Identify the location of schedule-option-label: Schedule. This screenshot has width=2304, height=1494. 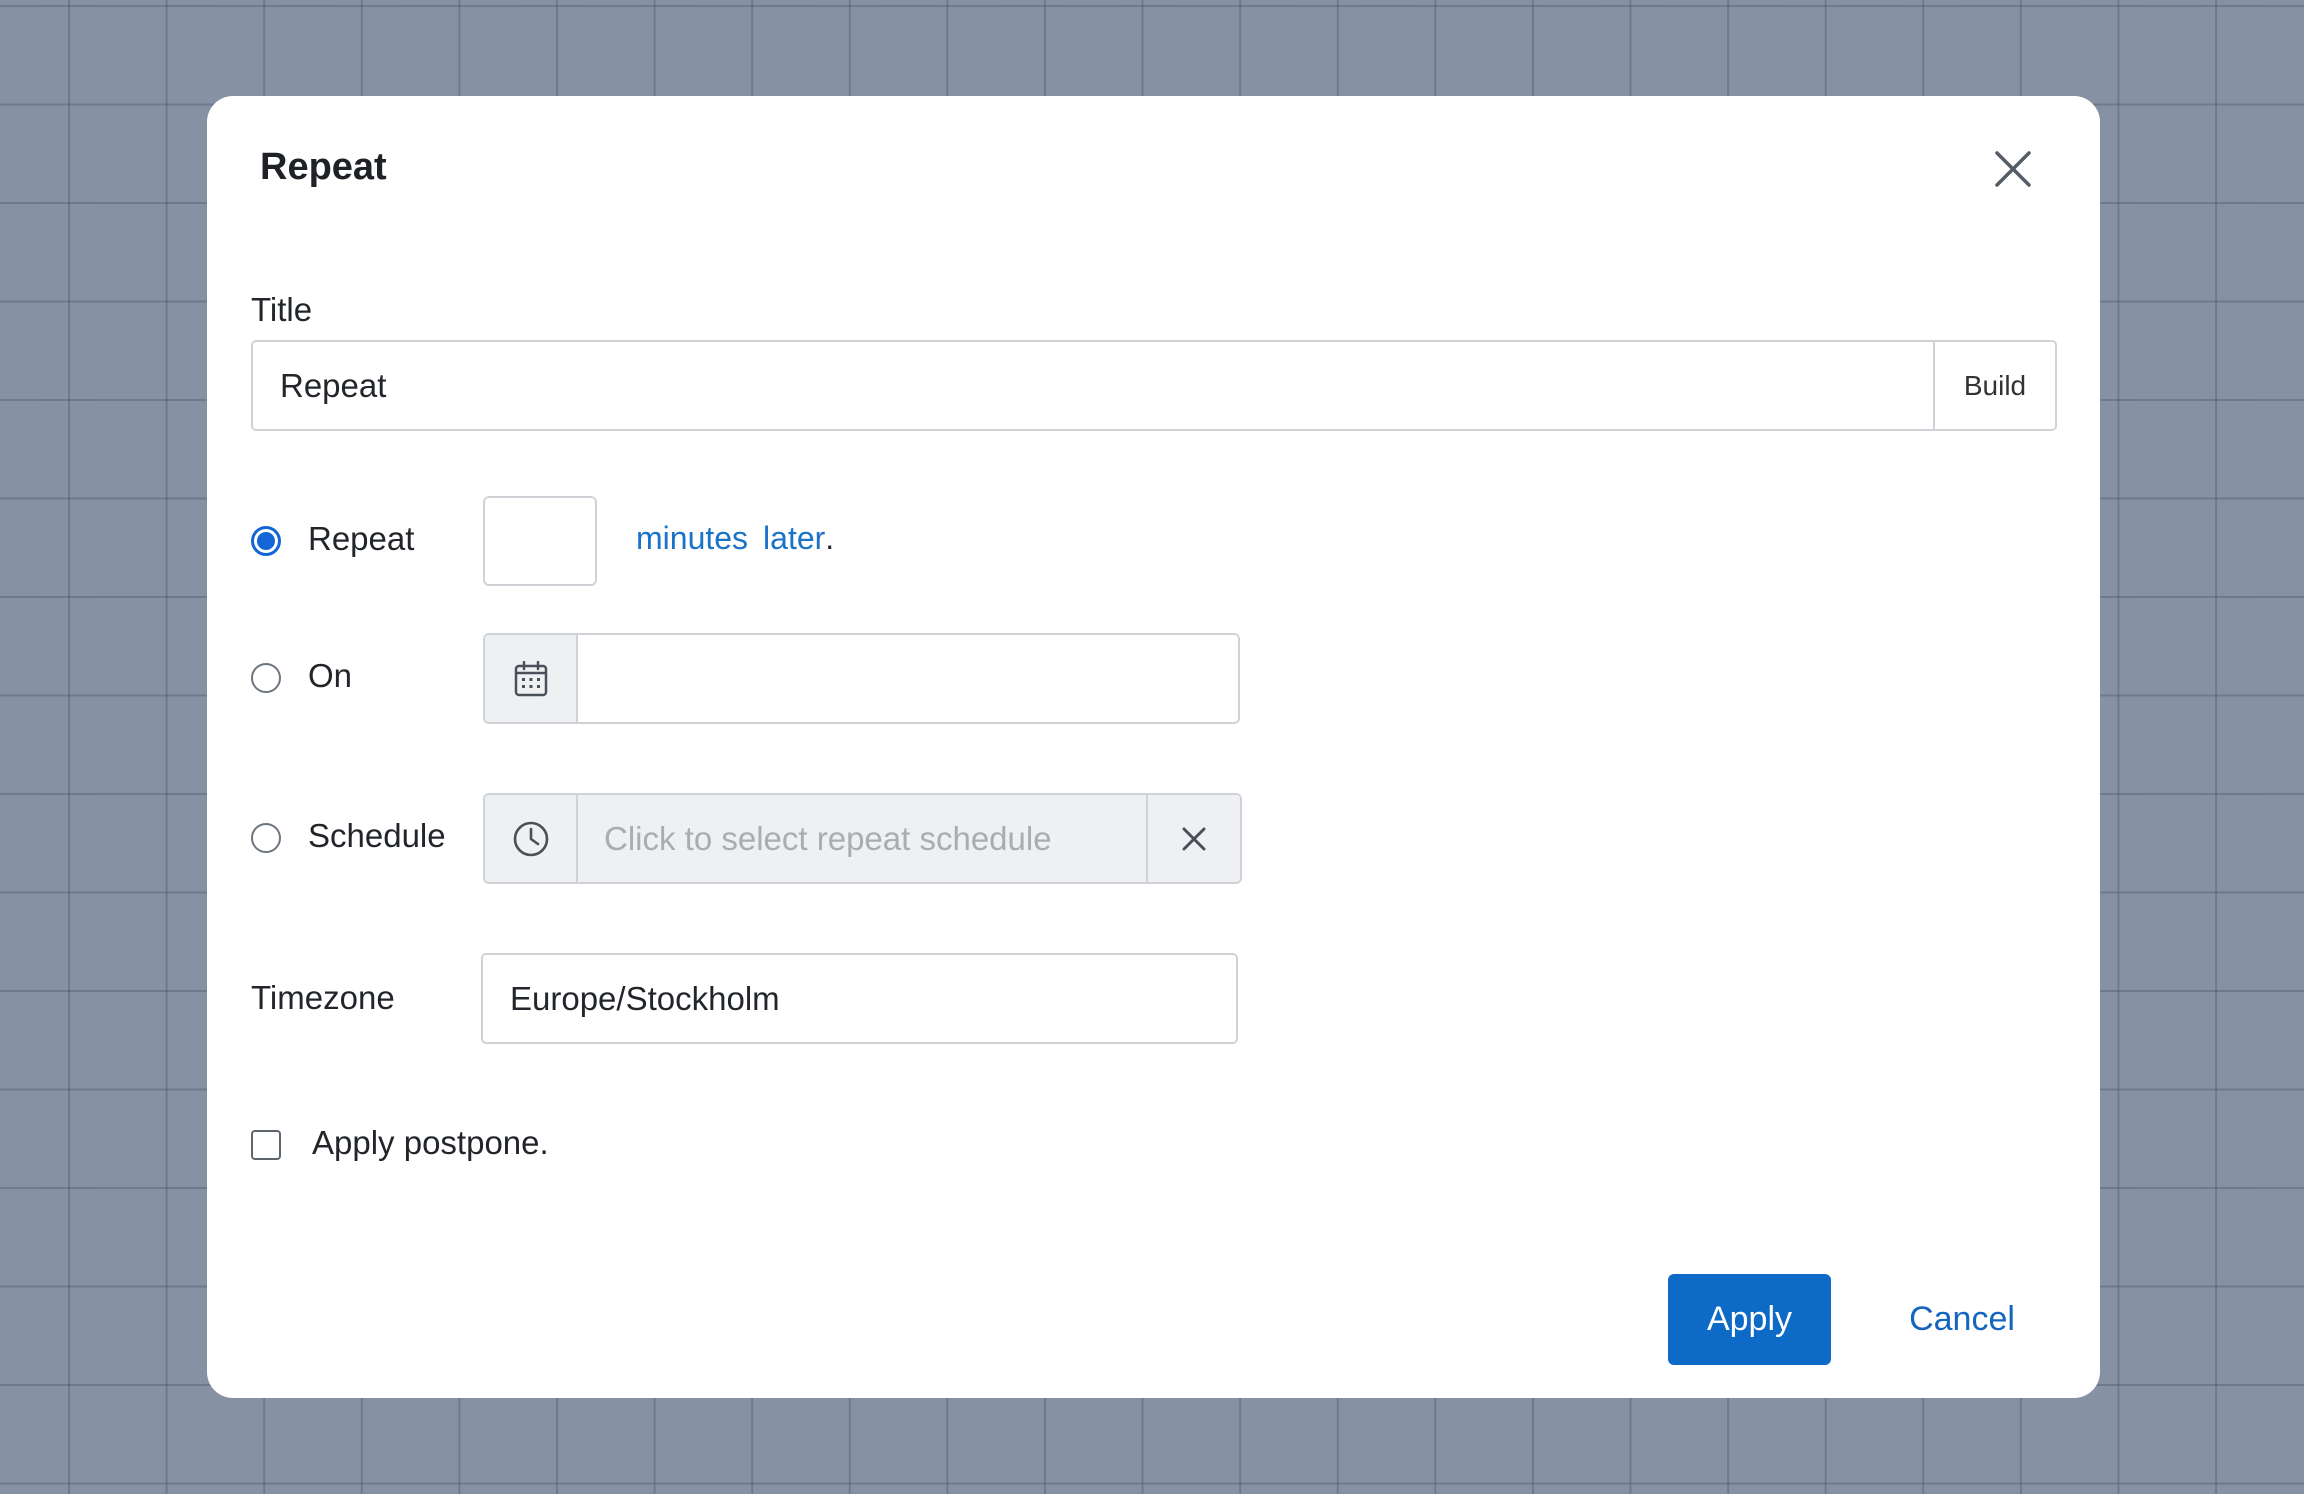
(377, 835).